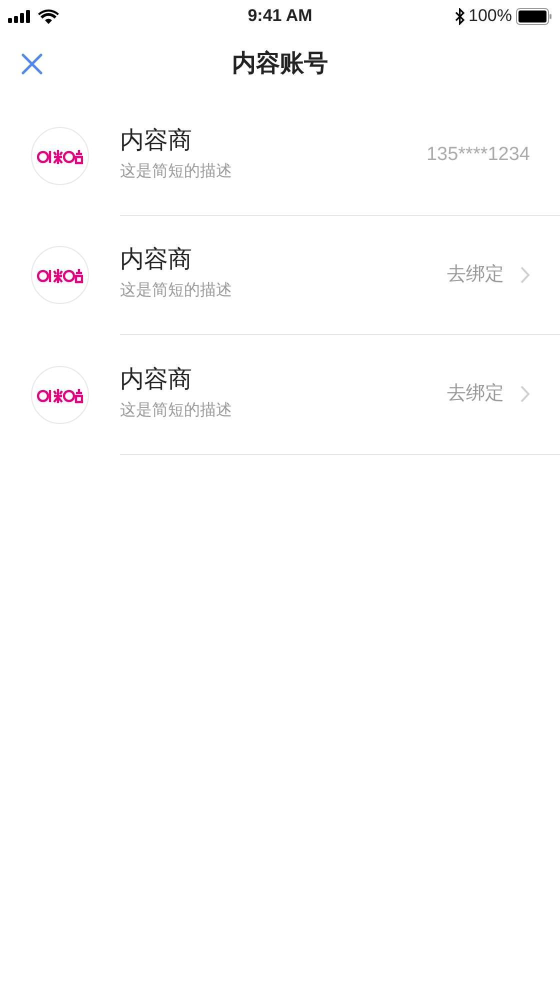 This screenshot has height=996, width=560. I want to click on battery-icon, so click(534, 16).